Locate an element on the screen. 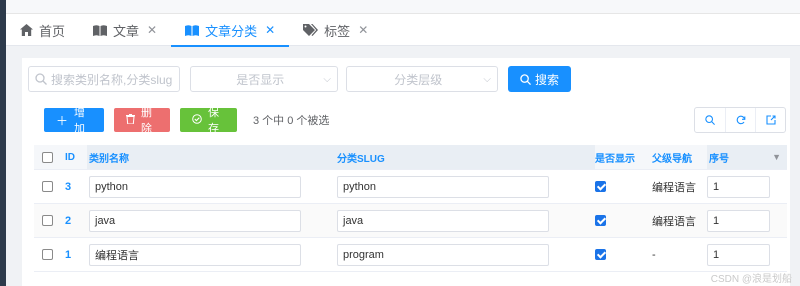  tab-home: 首页 is located at coordinates (42, 30).